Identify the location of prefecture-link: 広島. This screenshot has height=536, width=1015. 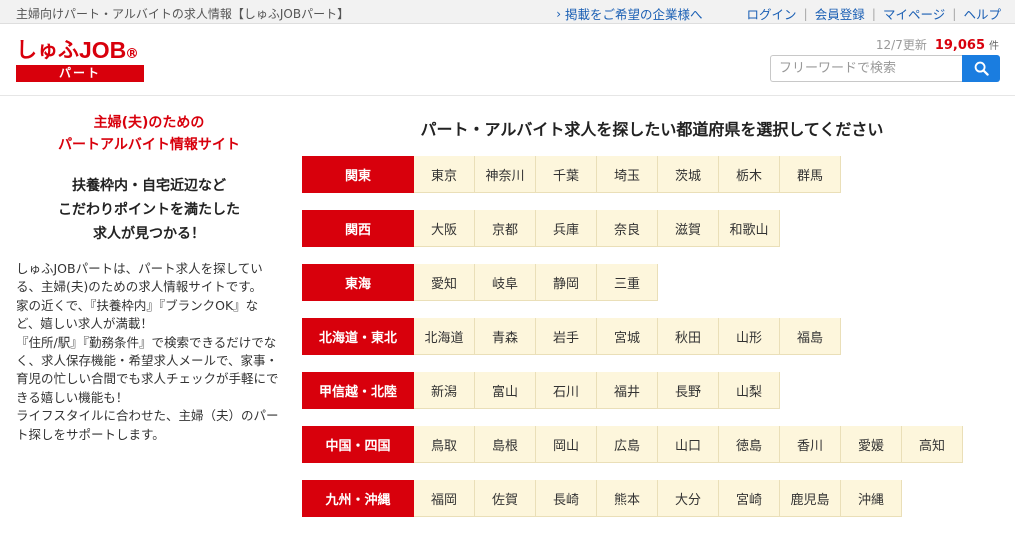
(627, 444).